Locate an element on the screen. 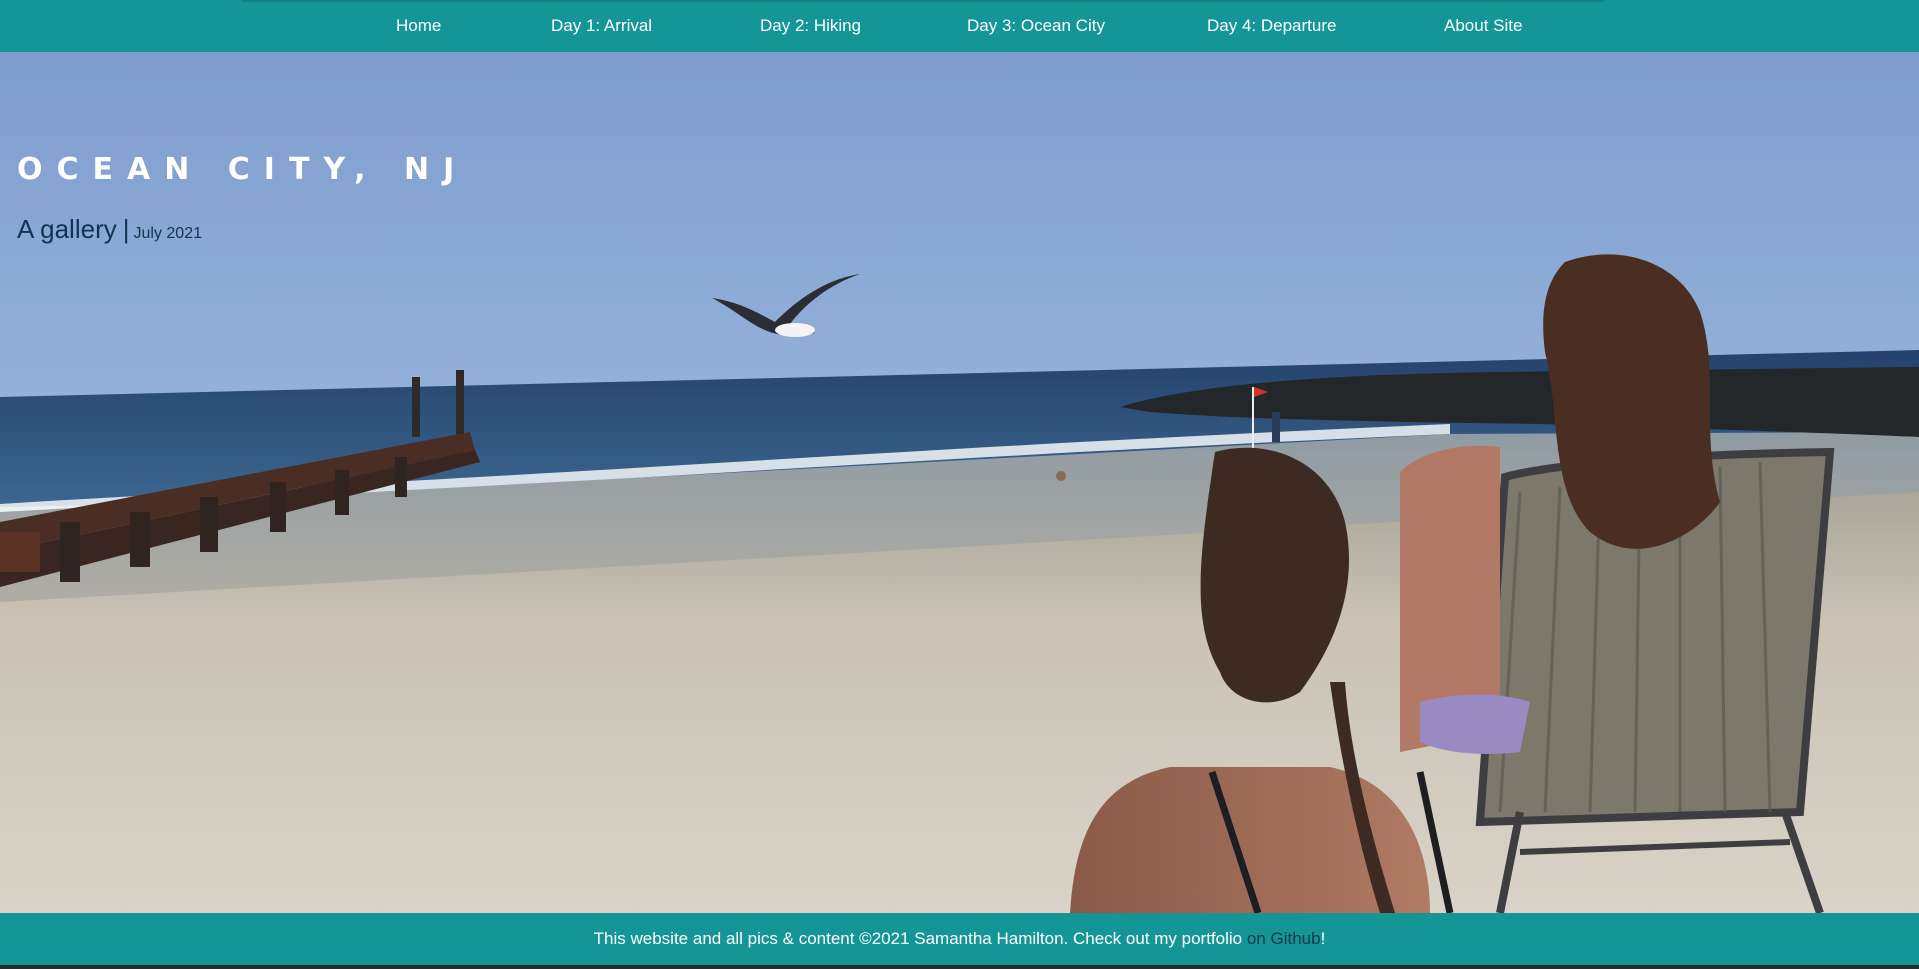 The width and height of the screenshot is (1919, 969). nav-day-2-hiking: Day 2: Hiking is located at coordinates (810, 26).